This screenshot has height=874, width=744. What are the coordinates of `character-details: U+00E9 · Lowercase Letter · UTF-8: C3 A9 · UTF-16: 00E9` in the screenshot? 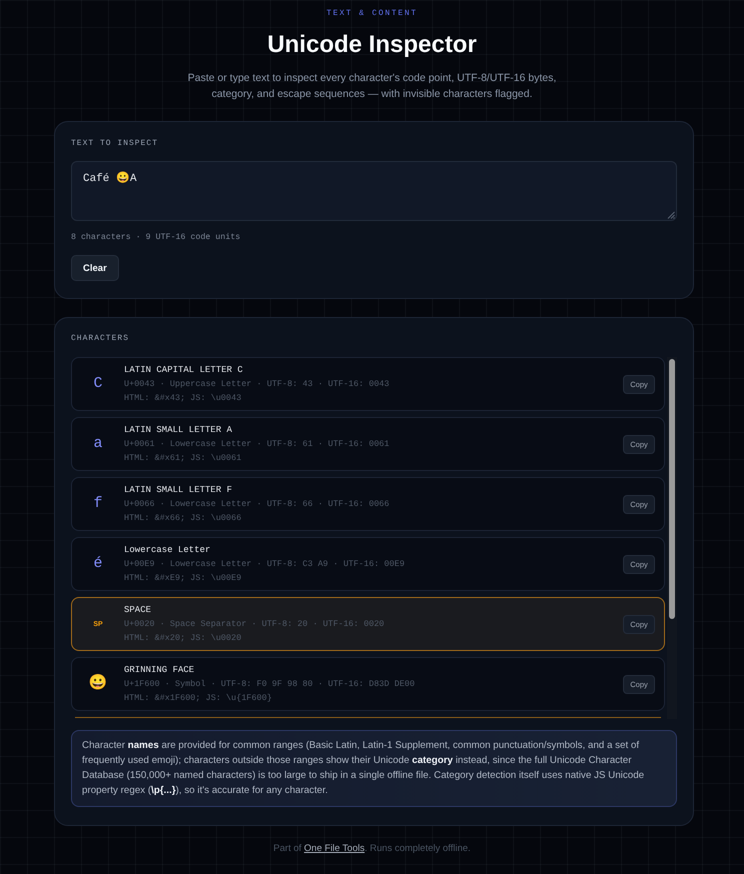 It's located at (265, 564).